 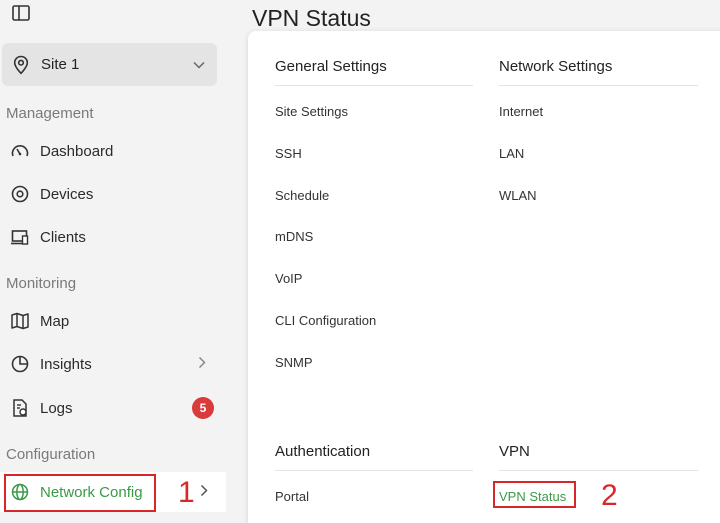 What do you see at coordinates (521, 111) in the screenshot?
I see `menu-link-internet: Internet` at bounding box center [521, 111].